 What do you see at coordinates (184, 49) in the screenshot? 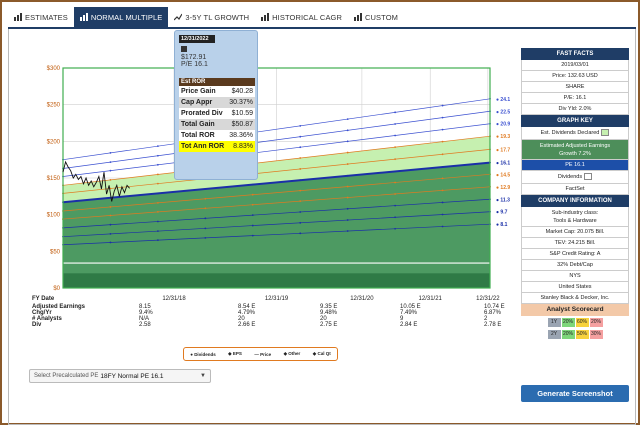
I see `price-marker-icon` at bounding box center [184, 49].